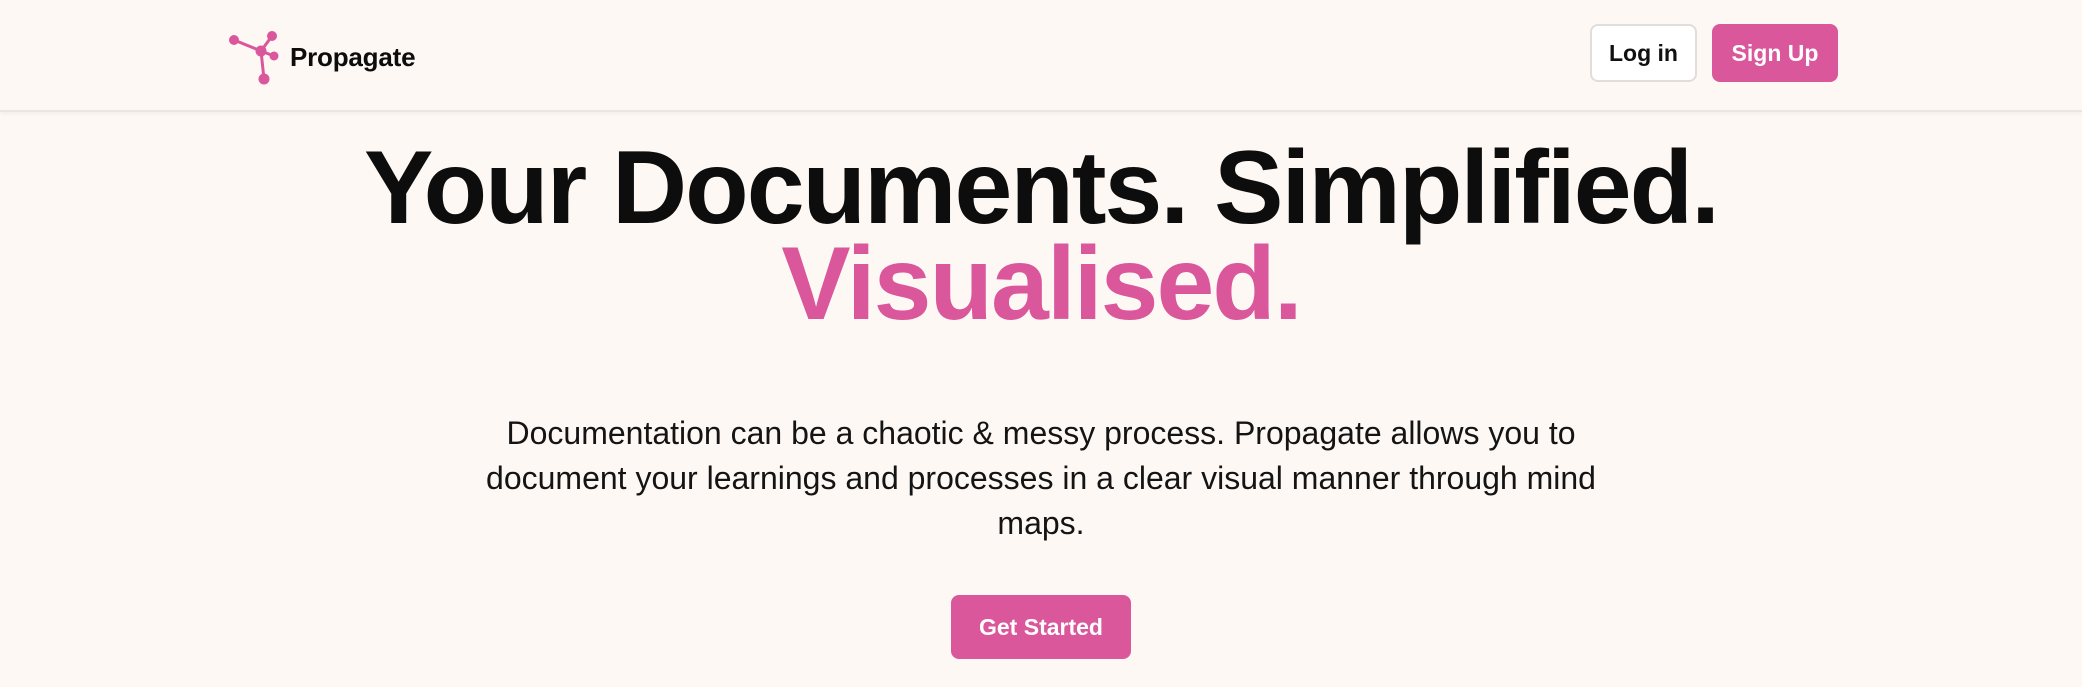 This screenshot has width=2082, height=687. Describe the element at coordinates (1643, 53) in the screenshot. I see `login-button: Log in` at that location.